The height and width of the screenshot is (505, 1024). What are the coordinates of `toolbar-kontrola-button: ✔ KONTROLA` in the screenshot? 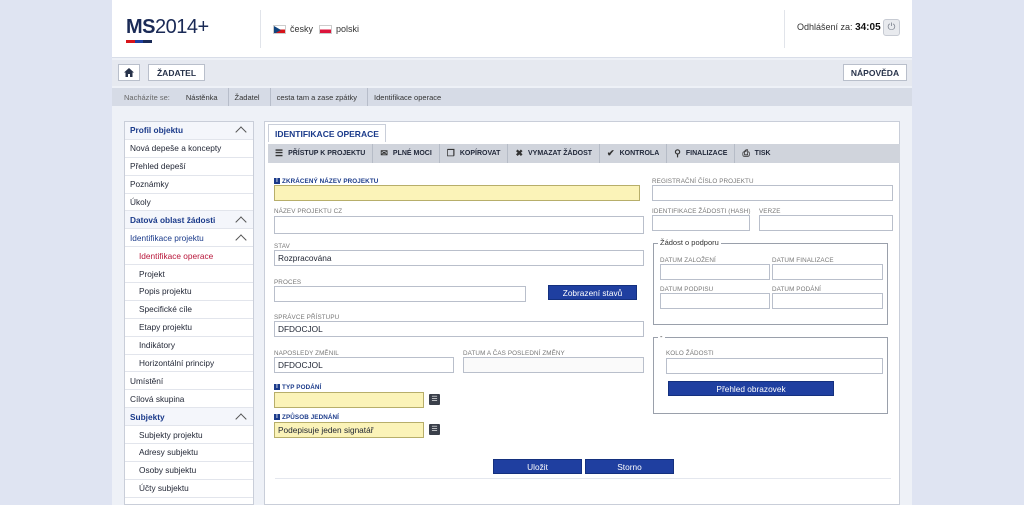 It's located at (634, 153).